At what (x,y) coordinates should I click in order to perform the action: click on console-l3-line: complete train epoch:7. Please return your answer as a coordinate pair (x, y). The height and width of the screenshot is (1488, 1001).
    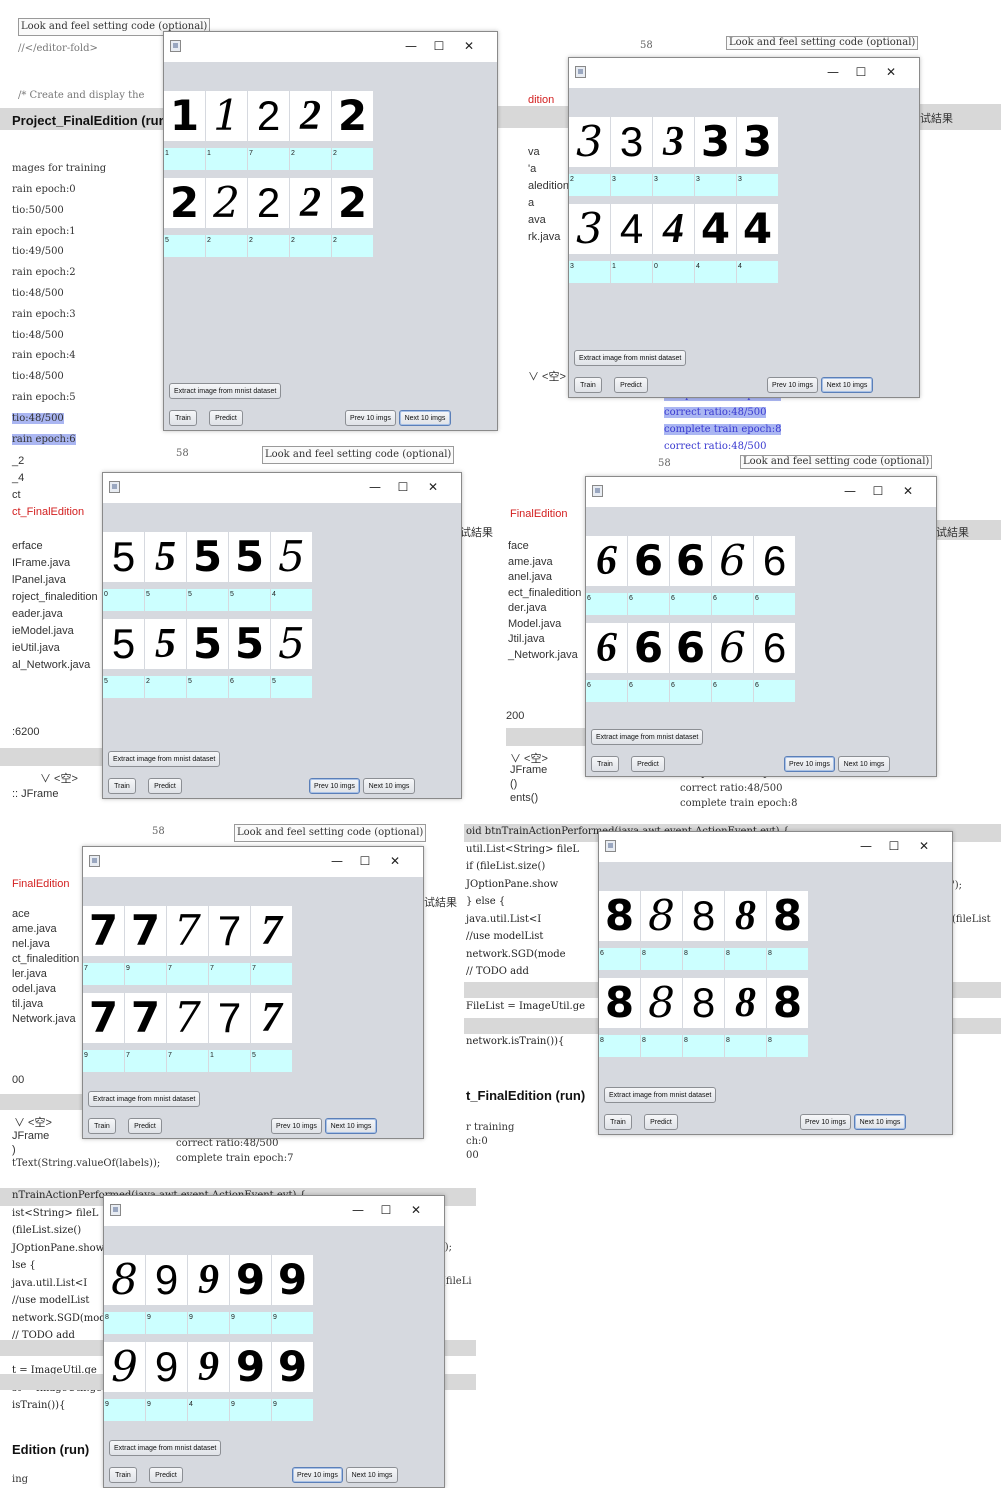
    Looking at the image, I should click on (235, 1158).